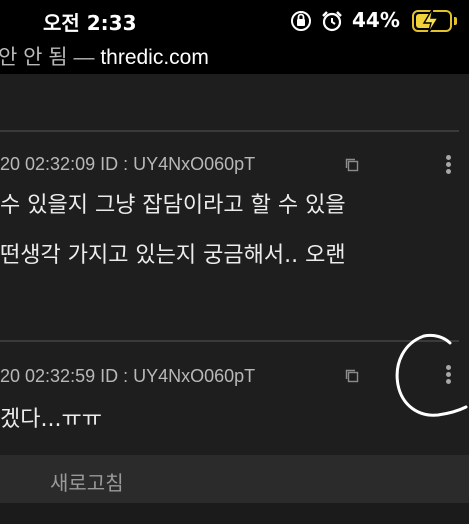  What do you see at coordinates (87, 481) in the screenshot?
I see `refresh-button: 새로고침` at bounding box center [87, 481].